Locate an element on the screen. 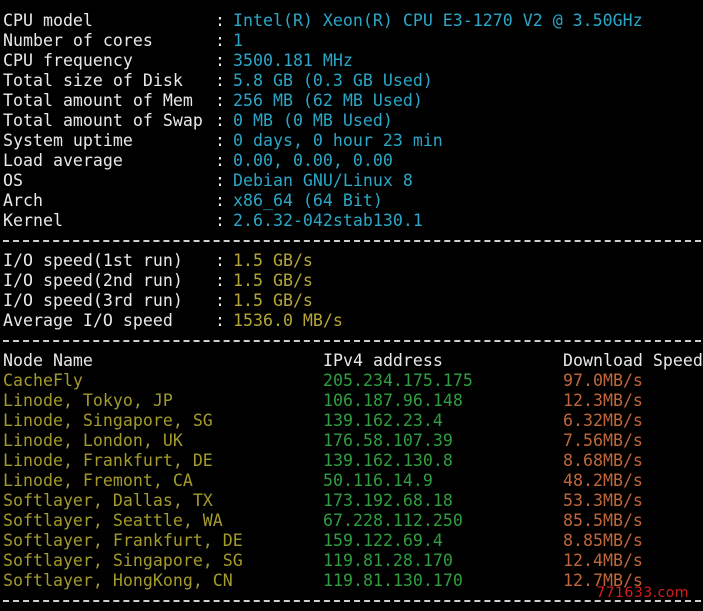 This screenshot has height=611, width=703. system-info-row: Total size of Disk:5.8 GB (0.3 GB Used) is located at coordinates (353, 81).